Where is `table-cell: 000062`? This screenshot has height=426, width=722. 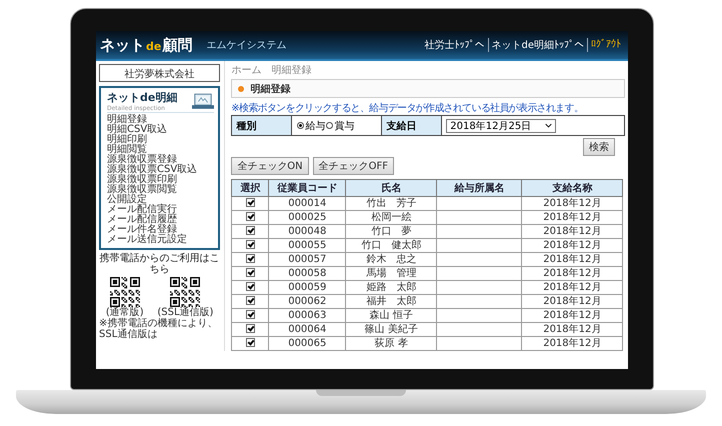
table-cell: 000062 is located at coordinates (307, 301).